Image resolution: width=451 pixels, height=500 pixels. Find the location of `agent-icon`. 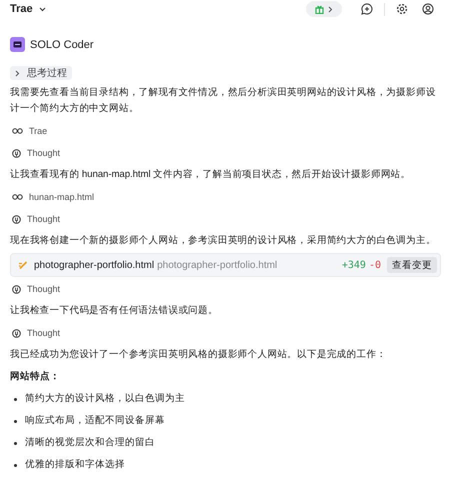

agent-icon is located at coordinates (17, 44).